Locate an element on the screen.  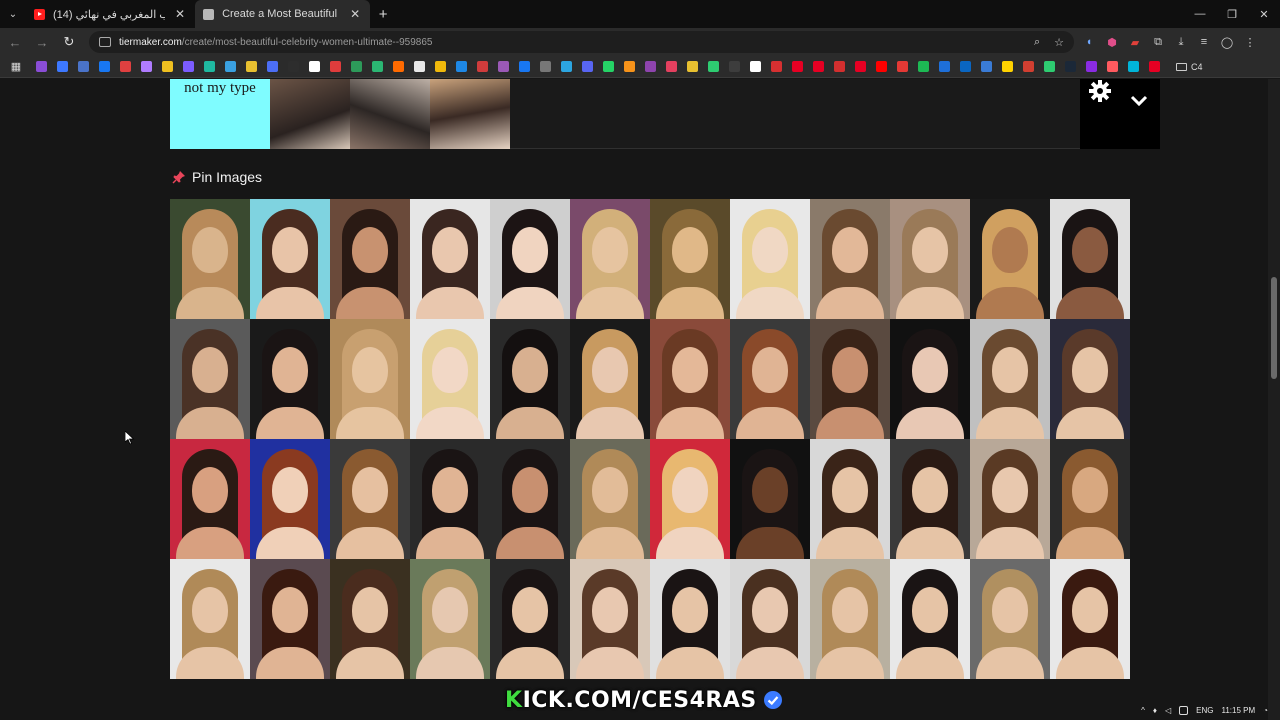
volume-icon: ◁ is located at coordinates (1168, 710).